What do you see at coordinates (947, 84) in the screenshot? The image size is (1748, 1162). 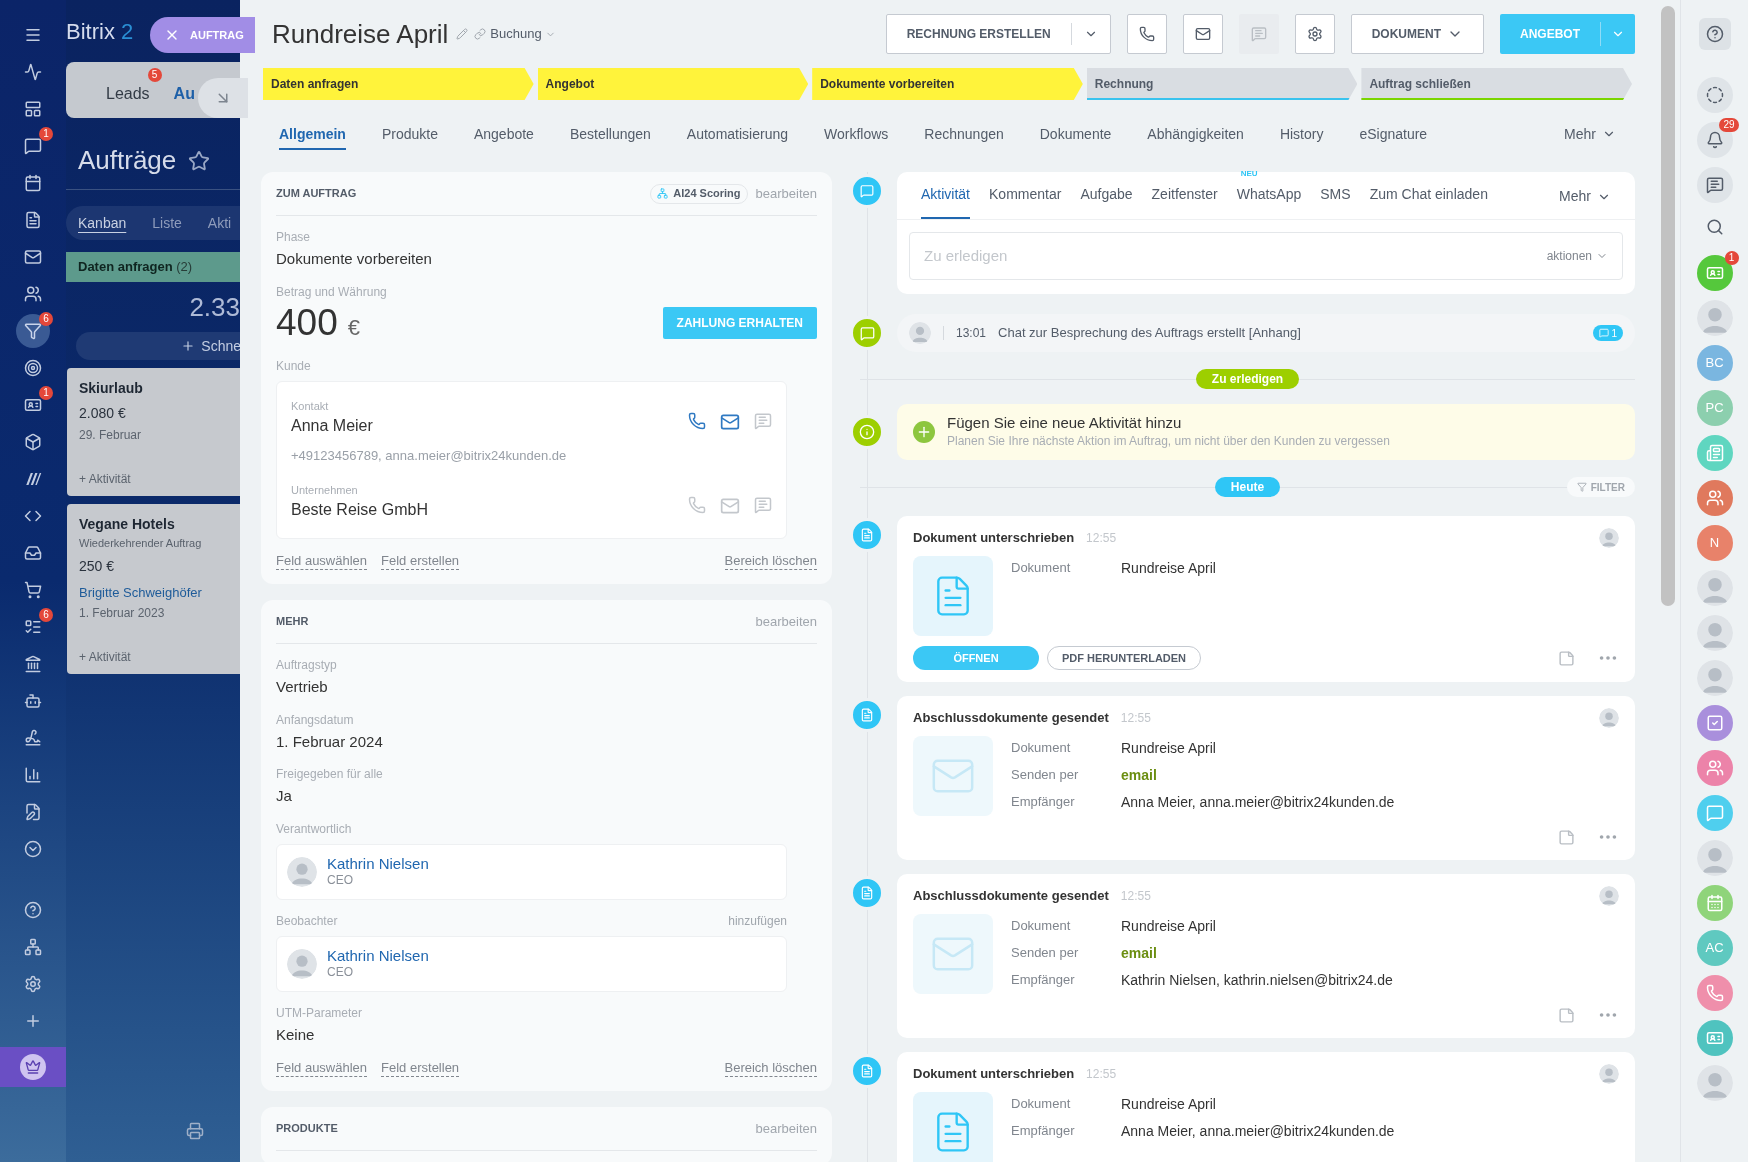 I see `stage-step: Dokumente vorbereiten` at bounding box center [947, 84].